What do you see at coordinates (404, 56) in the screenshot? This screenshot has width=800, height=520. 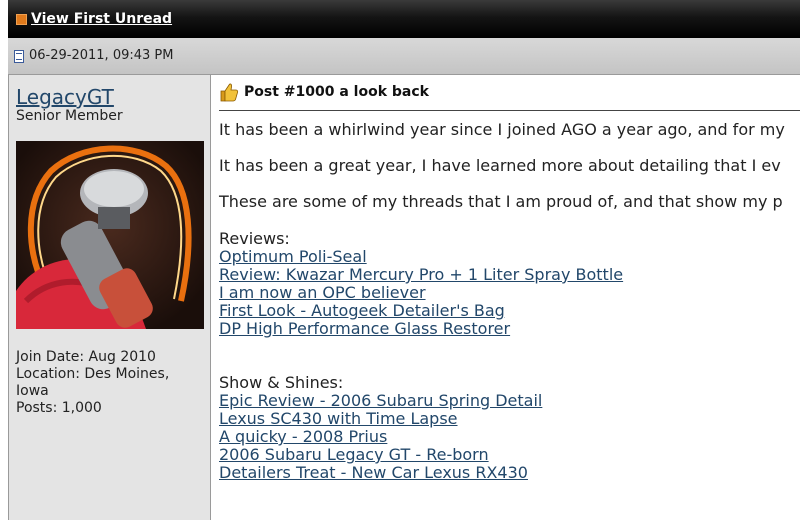 I see `post-date-bar: 06-29-2011, 09:43 PM` at bounding box center [404, 56].